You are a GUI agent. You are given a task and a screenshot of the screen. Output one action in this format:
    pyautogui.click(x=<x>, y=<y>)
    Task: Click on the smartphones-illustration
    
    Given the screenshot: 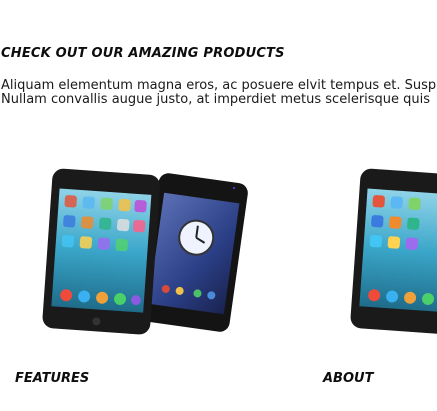 What is the action you would take?
    pyautogui.click(x=393, y=251)
    